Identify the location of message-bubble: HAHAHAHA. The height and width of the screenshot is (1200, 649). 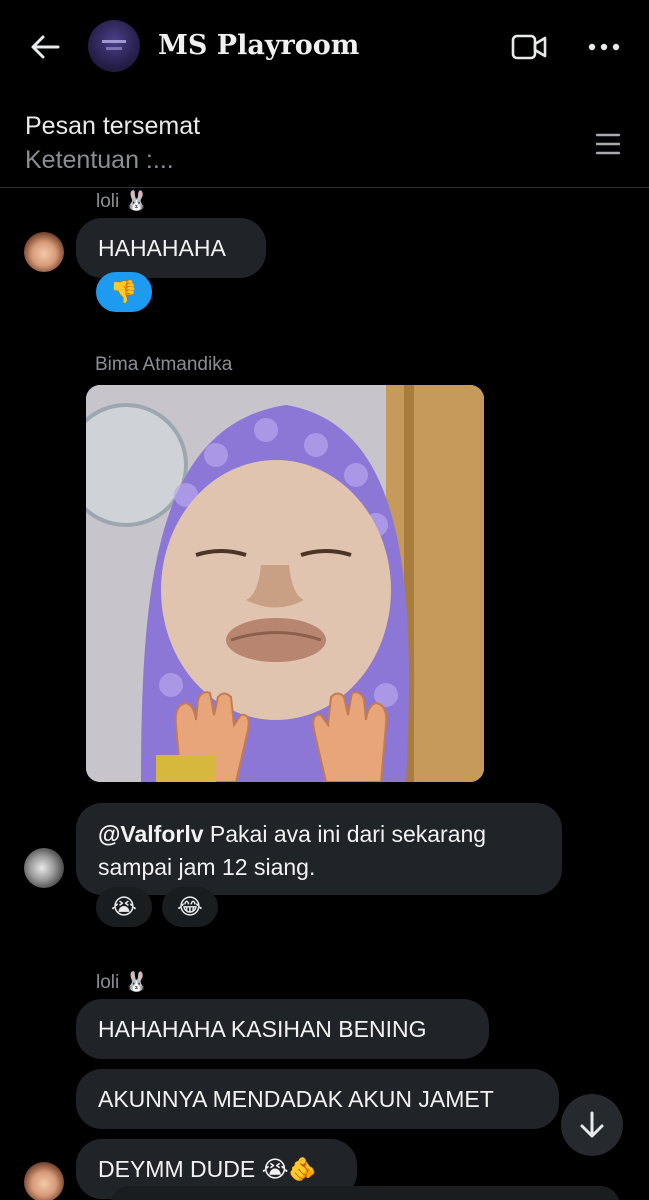
(171, 248).